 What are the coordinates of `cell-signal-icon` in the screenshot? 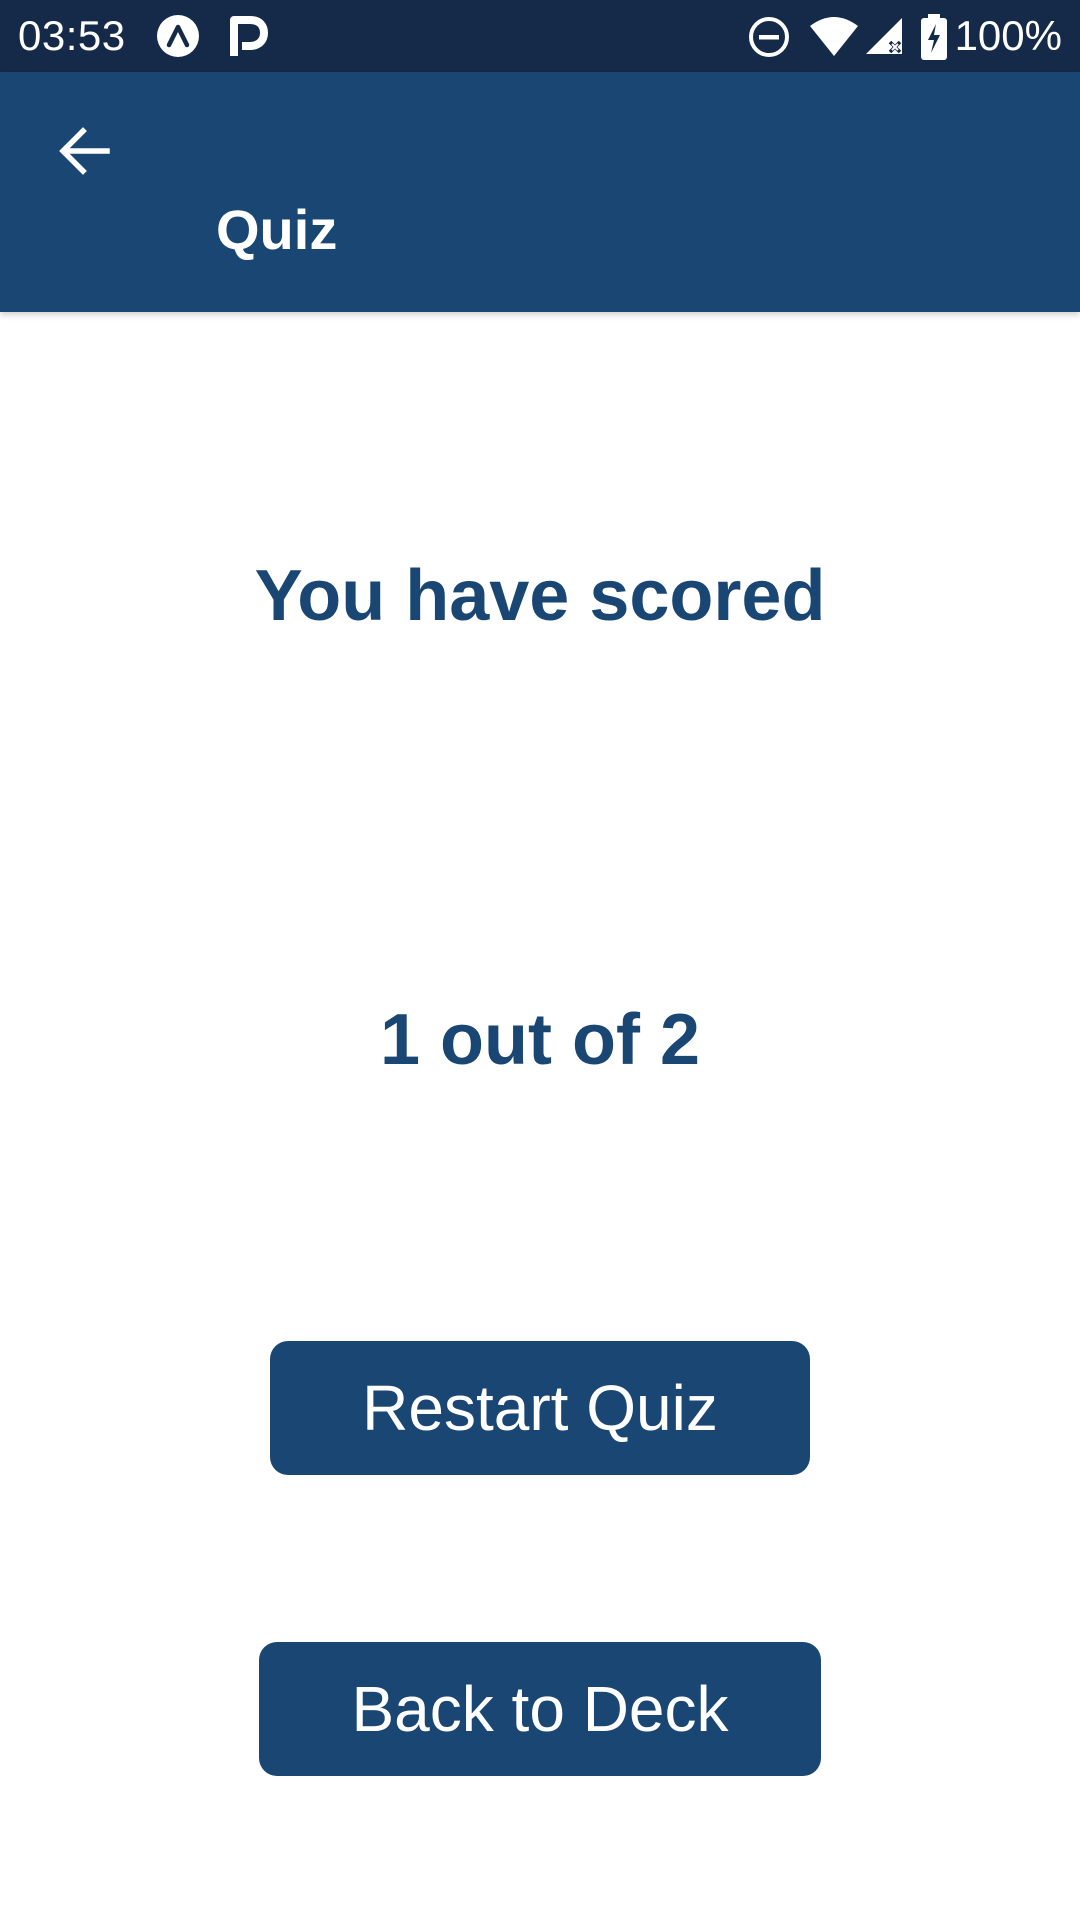 It's located at (885, 37).